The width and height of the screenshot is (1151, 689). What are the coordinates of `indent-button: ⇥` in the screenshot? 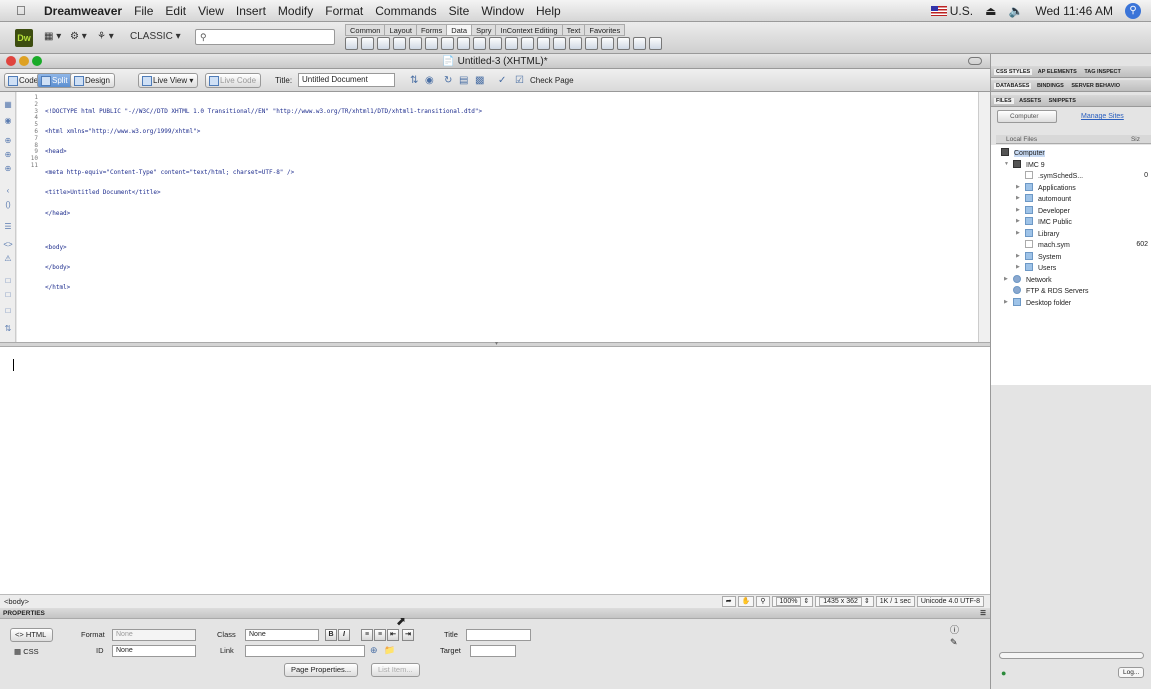 It's located at (408, 635).